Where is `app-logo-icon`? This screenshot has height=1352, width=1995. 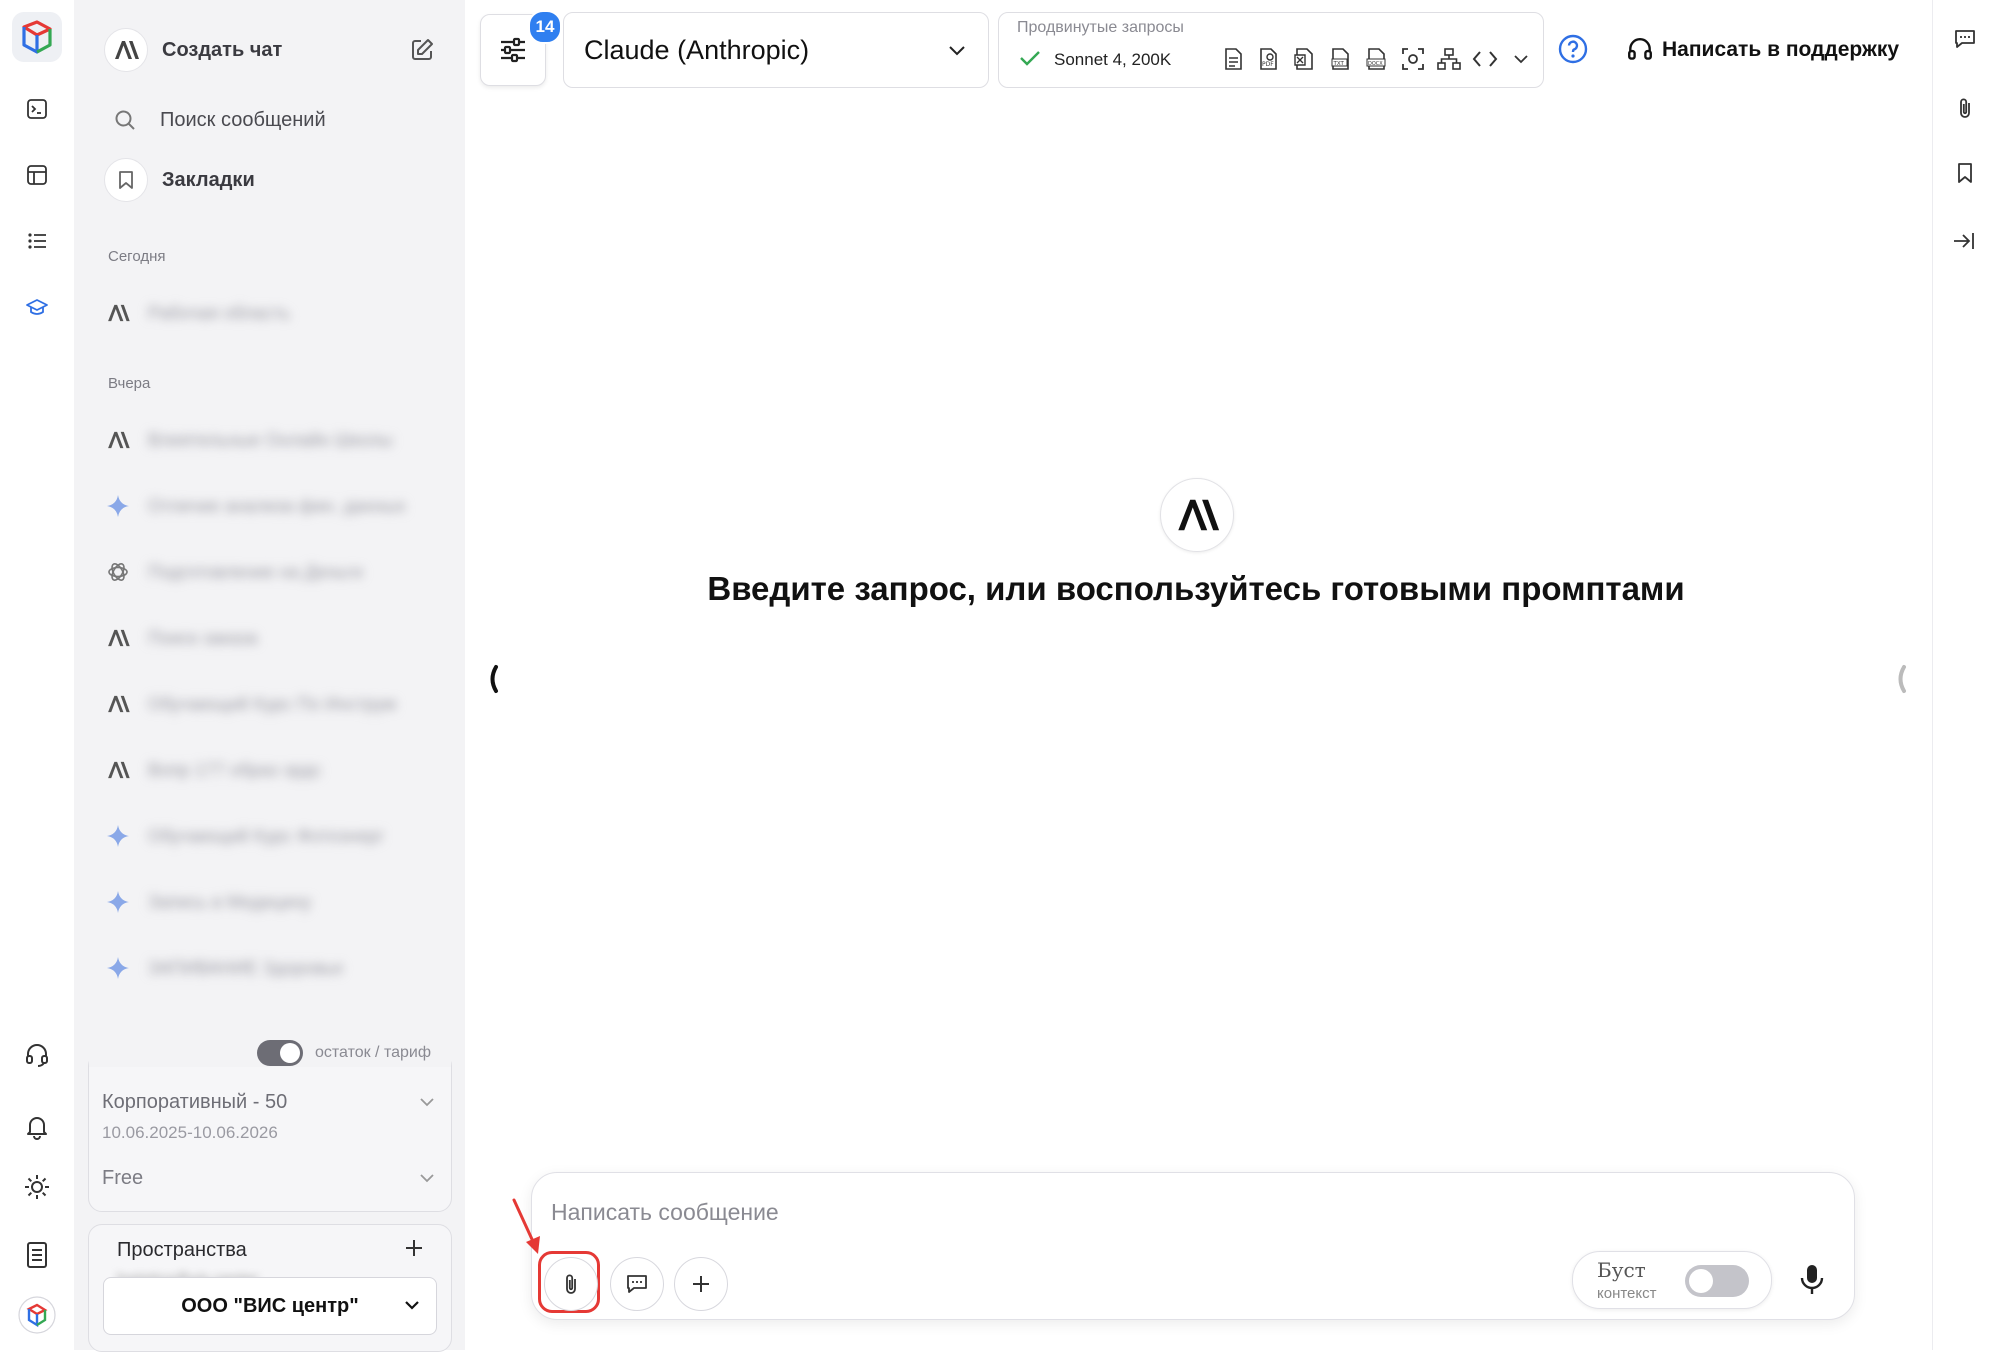 app-logo-icon is located at coordinates (37, 37).